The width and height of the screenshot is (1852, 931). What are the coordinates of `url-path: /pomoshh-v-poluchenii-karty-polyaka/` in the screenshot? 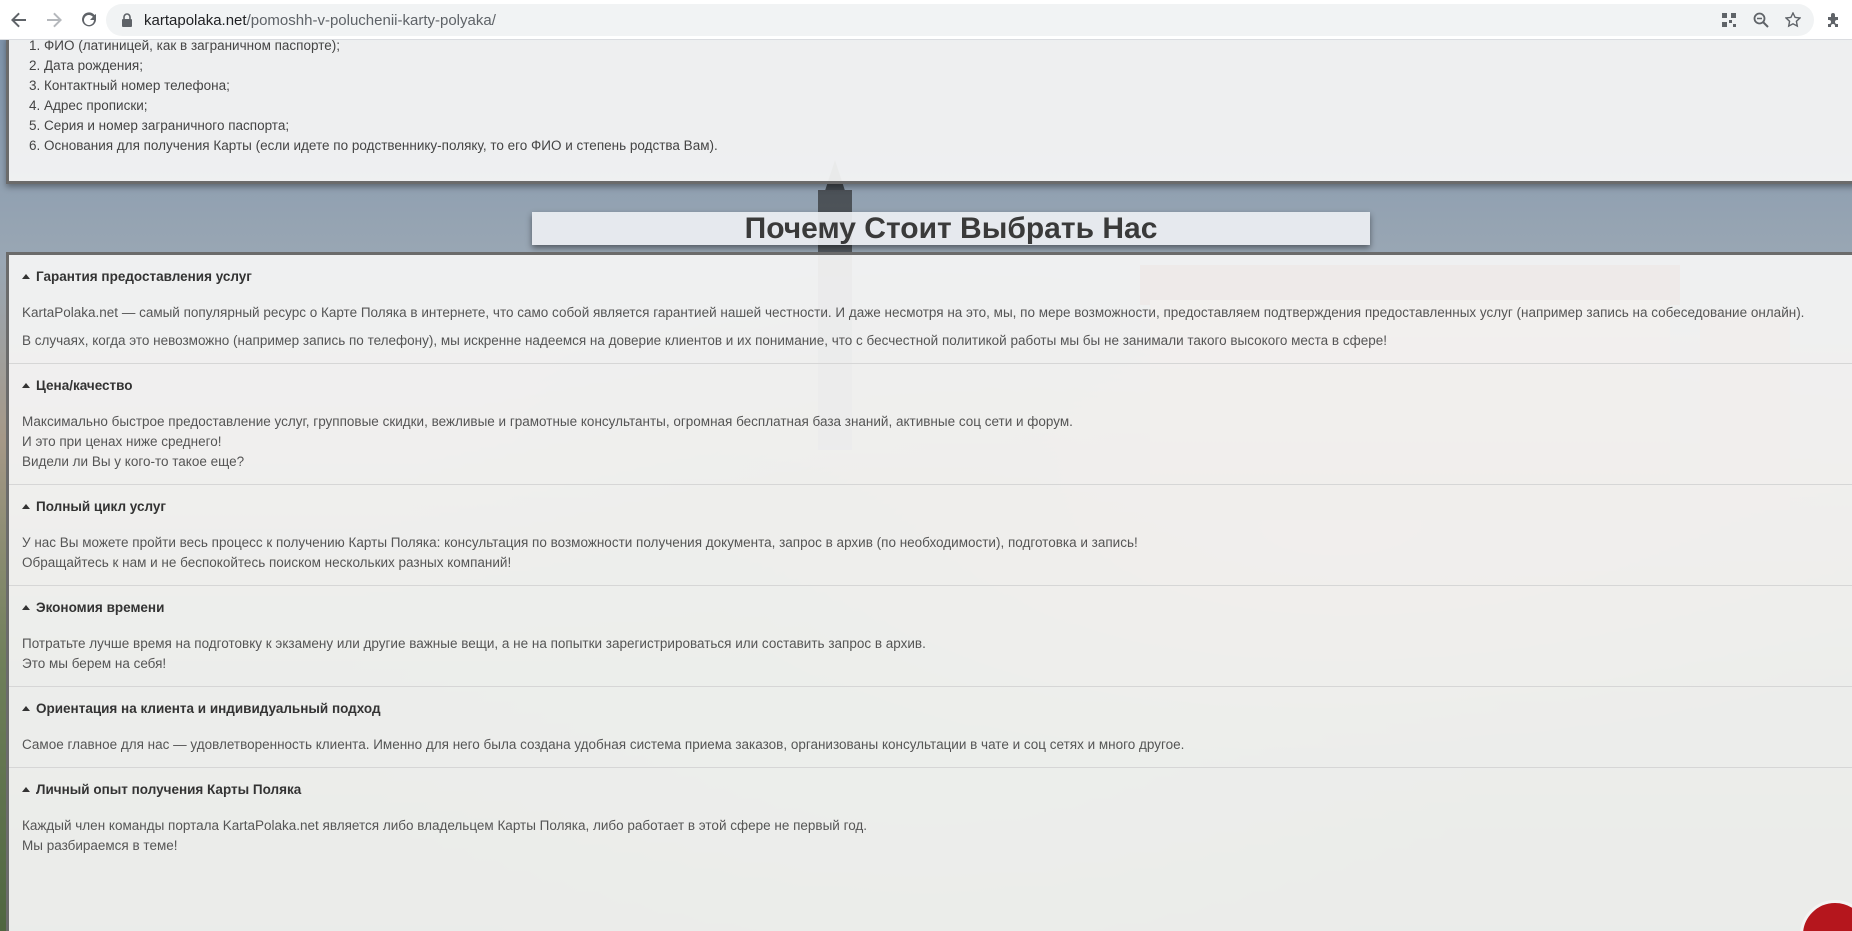 It's located at (371, 20).